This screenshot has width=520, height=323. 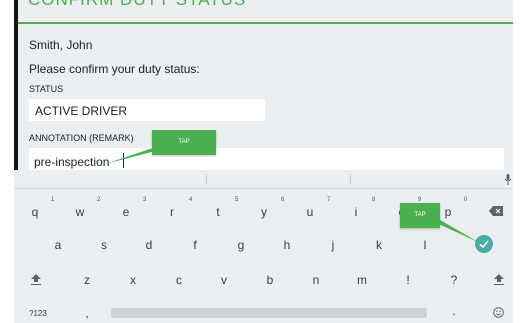 I want to click on key-c: c, so click(x=179, y=280).